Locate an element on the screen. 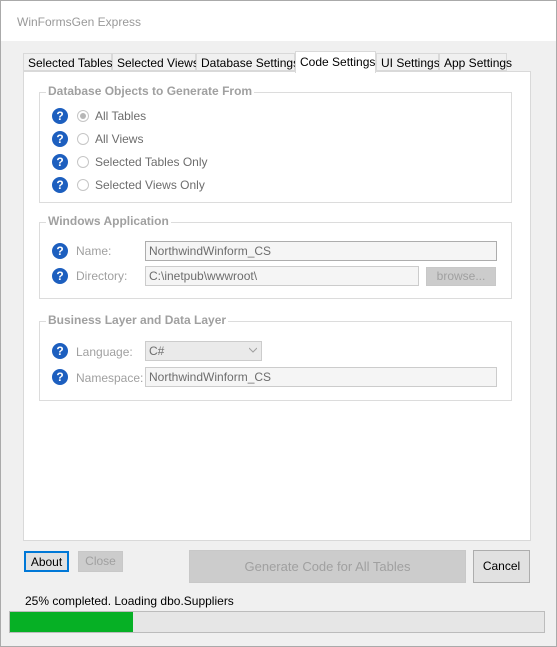 Image resolution: width=557 pixels, height=647 pixels. tab-selected-tables: Selected Tables is located at coordinates (68, 62).